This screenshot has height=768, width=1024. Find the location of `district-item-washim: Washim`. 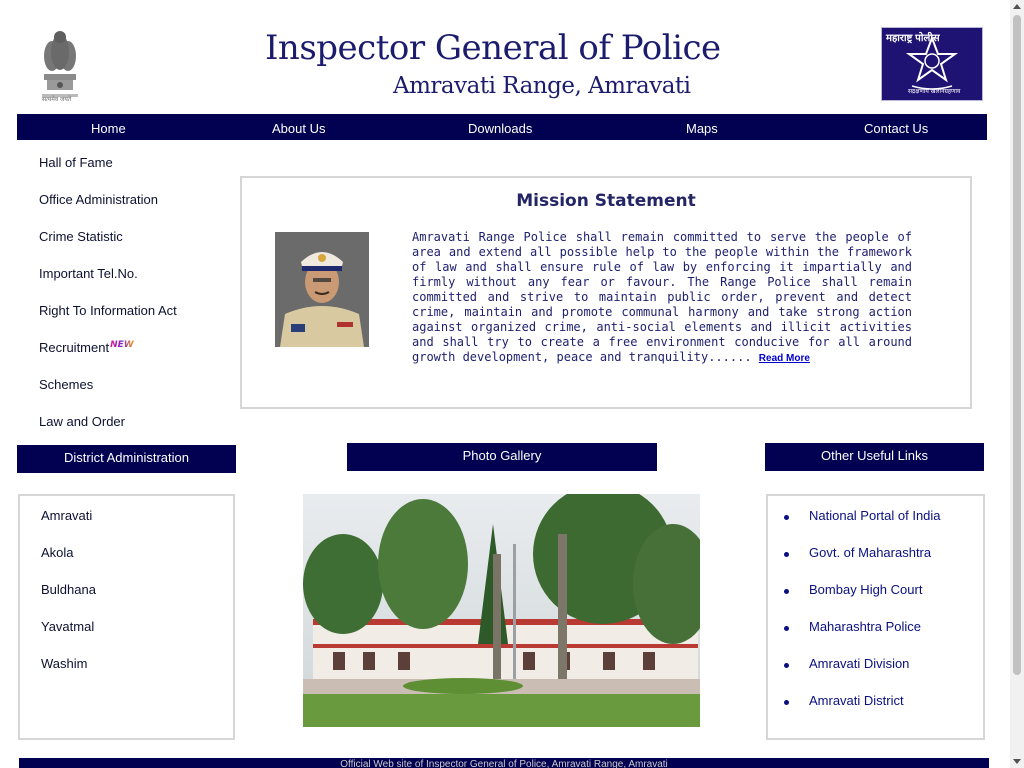

district-item-washim: Washim is located at coordinates (64, 663).